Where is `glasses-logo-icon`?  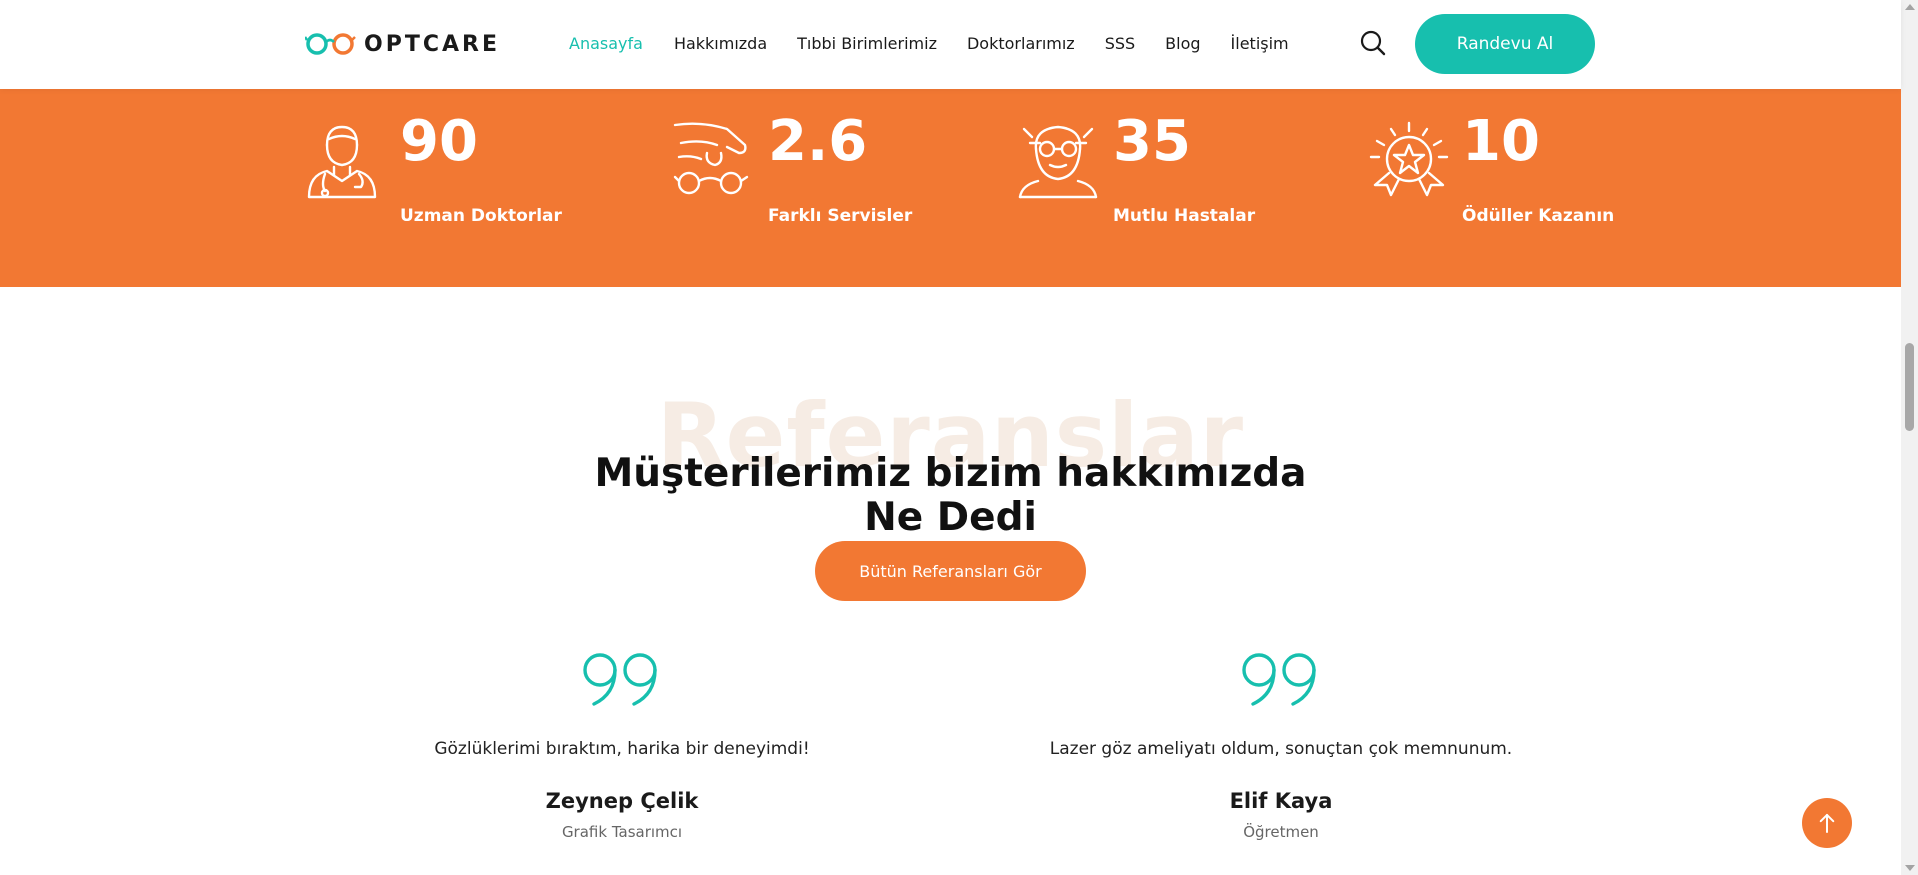
glasses-logo-icon is located at coordinates (330, 44).